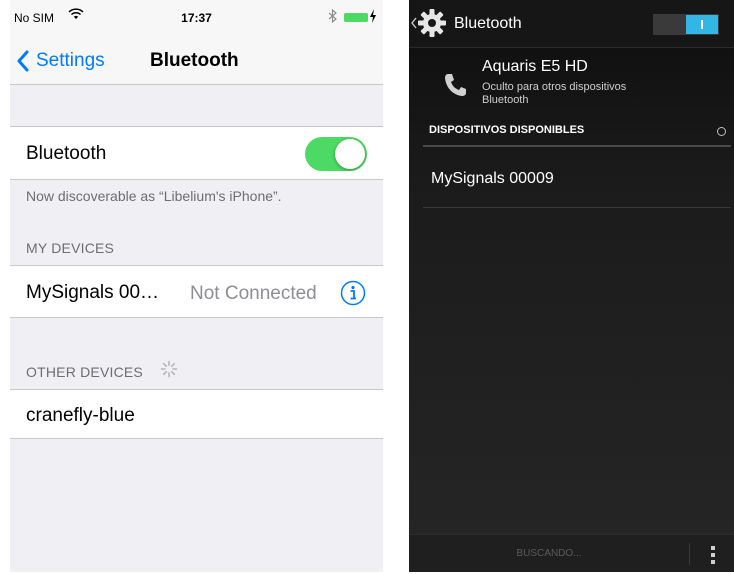 The width and height of the screenshot is (734, 574). What do you see at coordinates (721, 131) in the screenshot?
I see `scanning-progress-icon` at bounding box center [721, 131].